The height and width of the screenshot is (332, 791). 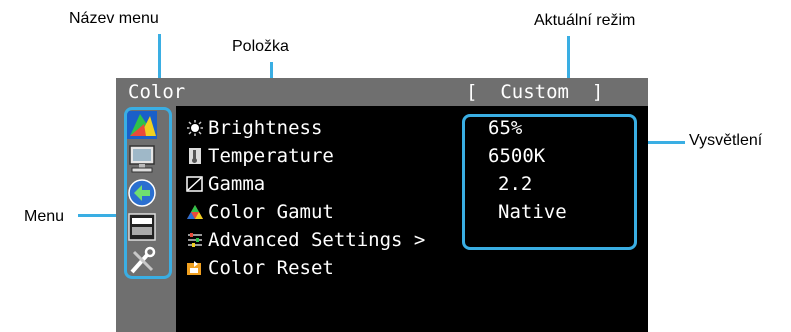 What do you see at coordinates (195, 156) in the screenshot?
I see `thermometer-icon` at bounding box center [195, 156].